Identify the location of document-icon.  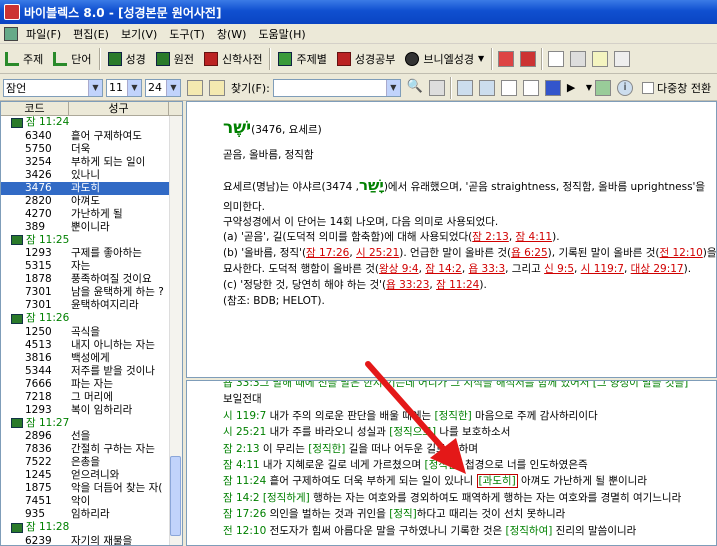
(11, 33).